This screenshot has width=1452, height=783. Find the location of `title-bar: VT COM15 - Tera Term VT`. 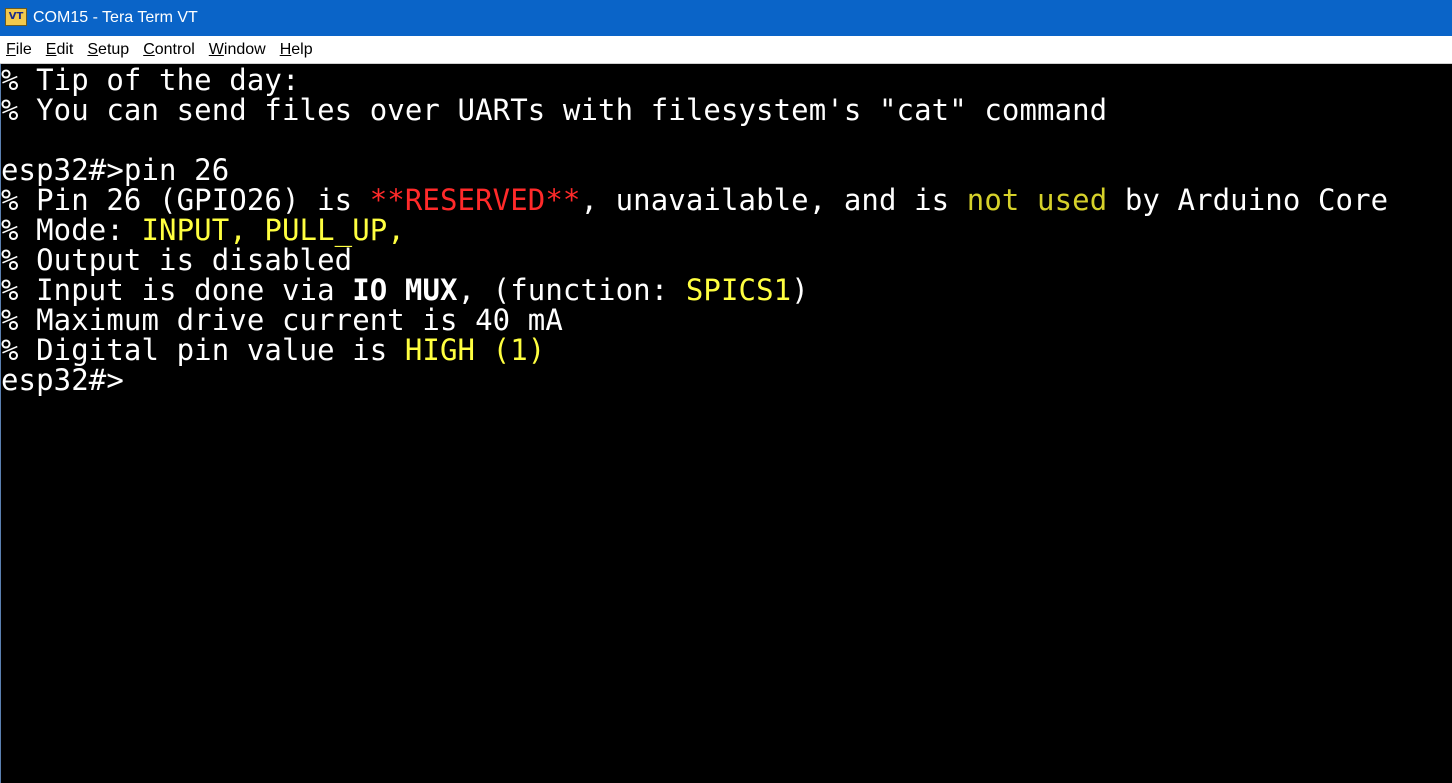

title-bar: VT COM15 - Tera Term VT is located at coordinates (726, 18).